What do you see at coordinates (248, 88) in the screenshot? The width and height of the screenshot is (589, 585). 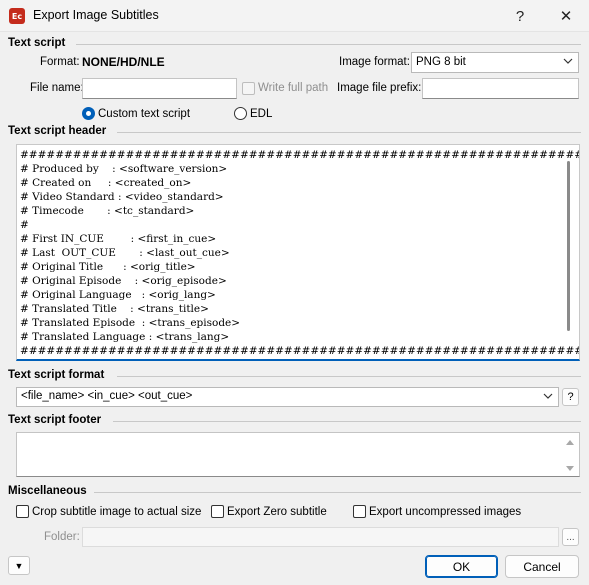 I see `write-full-path-checkbox` at bounding box center [248, 88].